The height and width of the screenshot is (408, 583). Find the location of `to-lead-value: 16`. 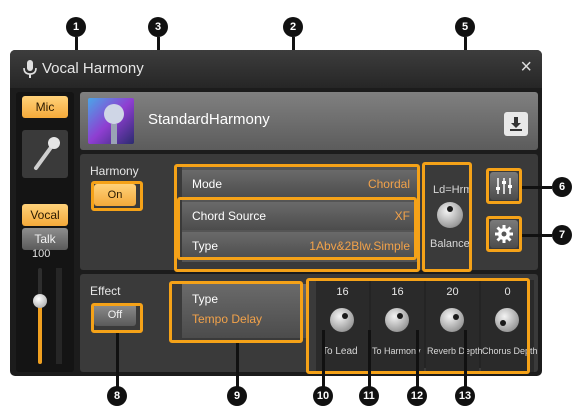

to-lead-value: 16 is located at coordinates (342, 292).